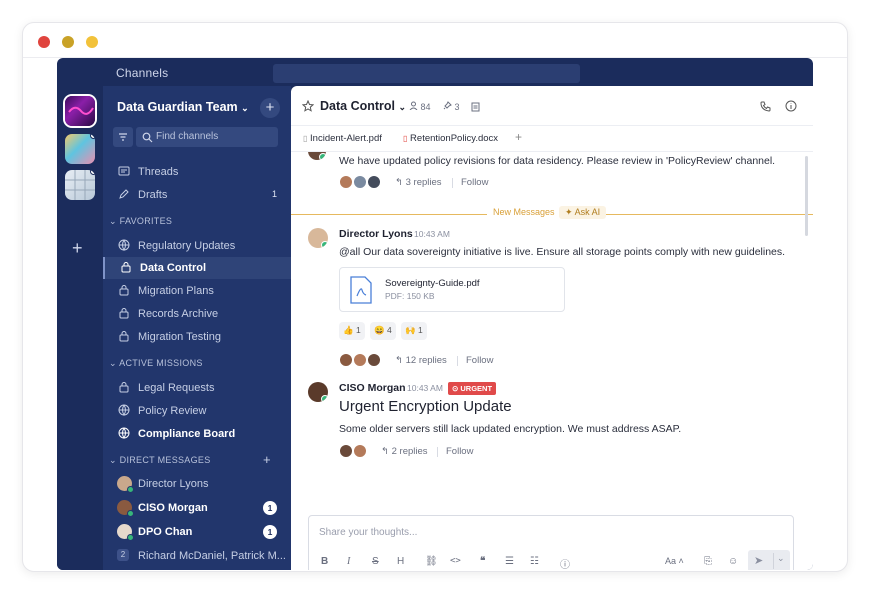  Describe the element at coordinates (421, 360) in the screenshot. I see `replies-link: ↰ 12 replies` at that location.